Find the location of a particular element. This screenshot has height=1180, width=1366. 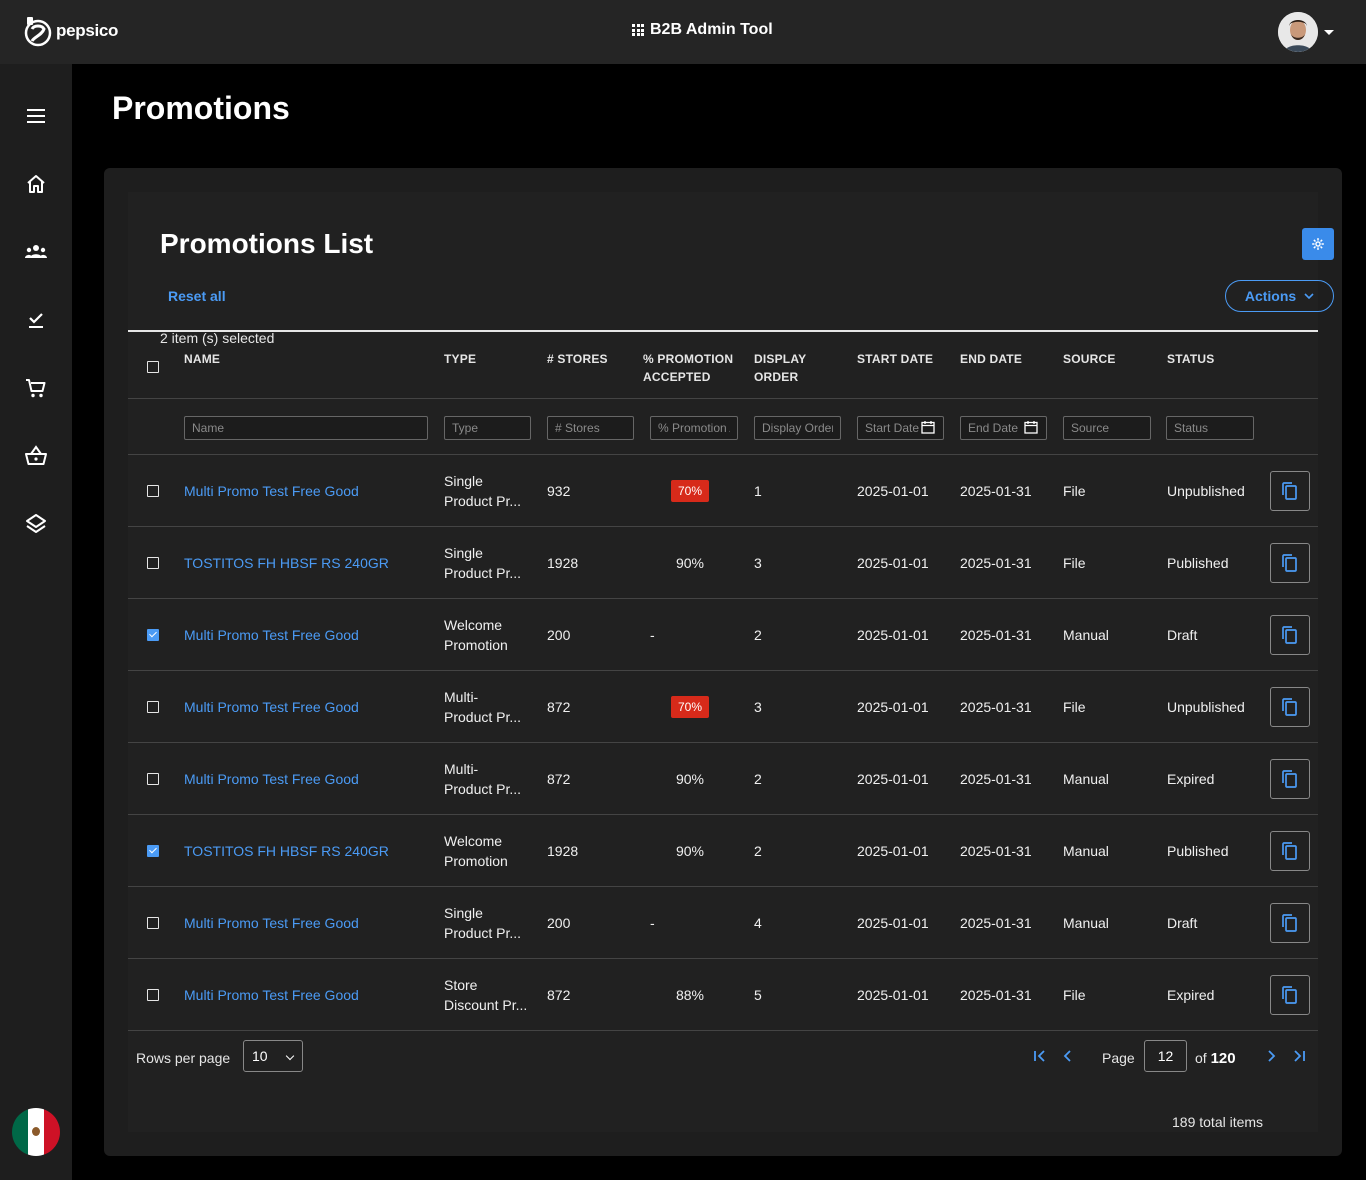

type-cell: Welcome Promotion is located at coordinates (476, 851).